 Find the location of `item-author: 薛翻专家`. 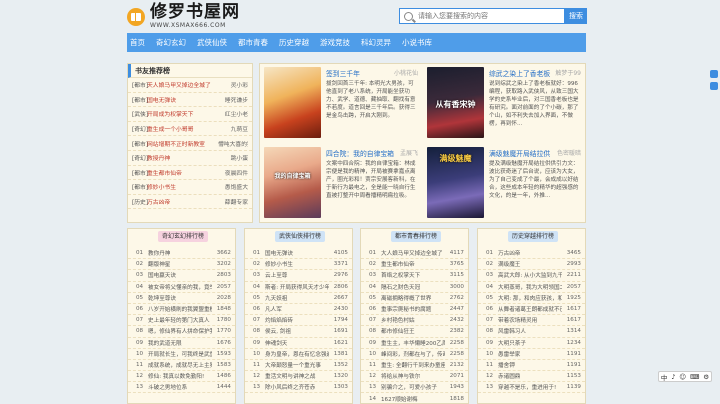

item-author: 薛翻专家 is located at coordinates (233, 201).